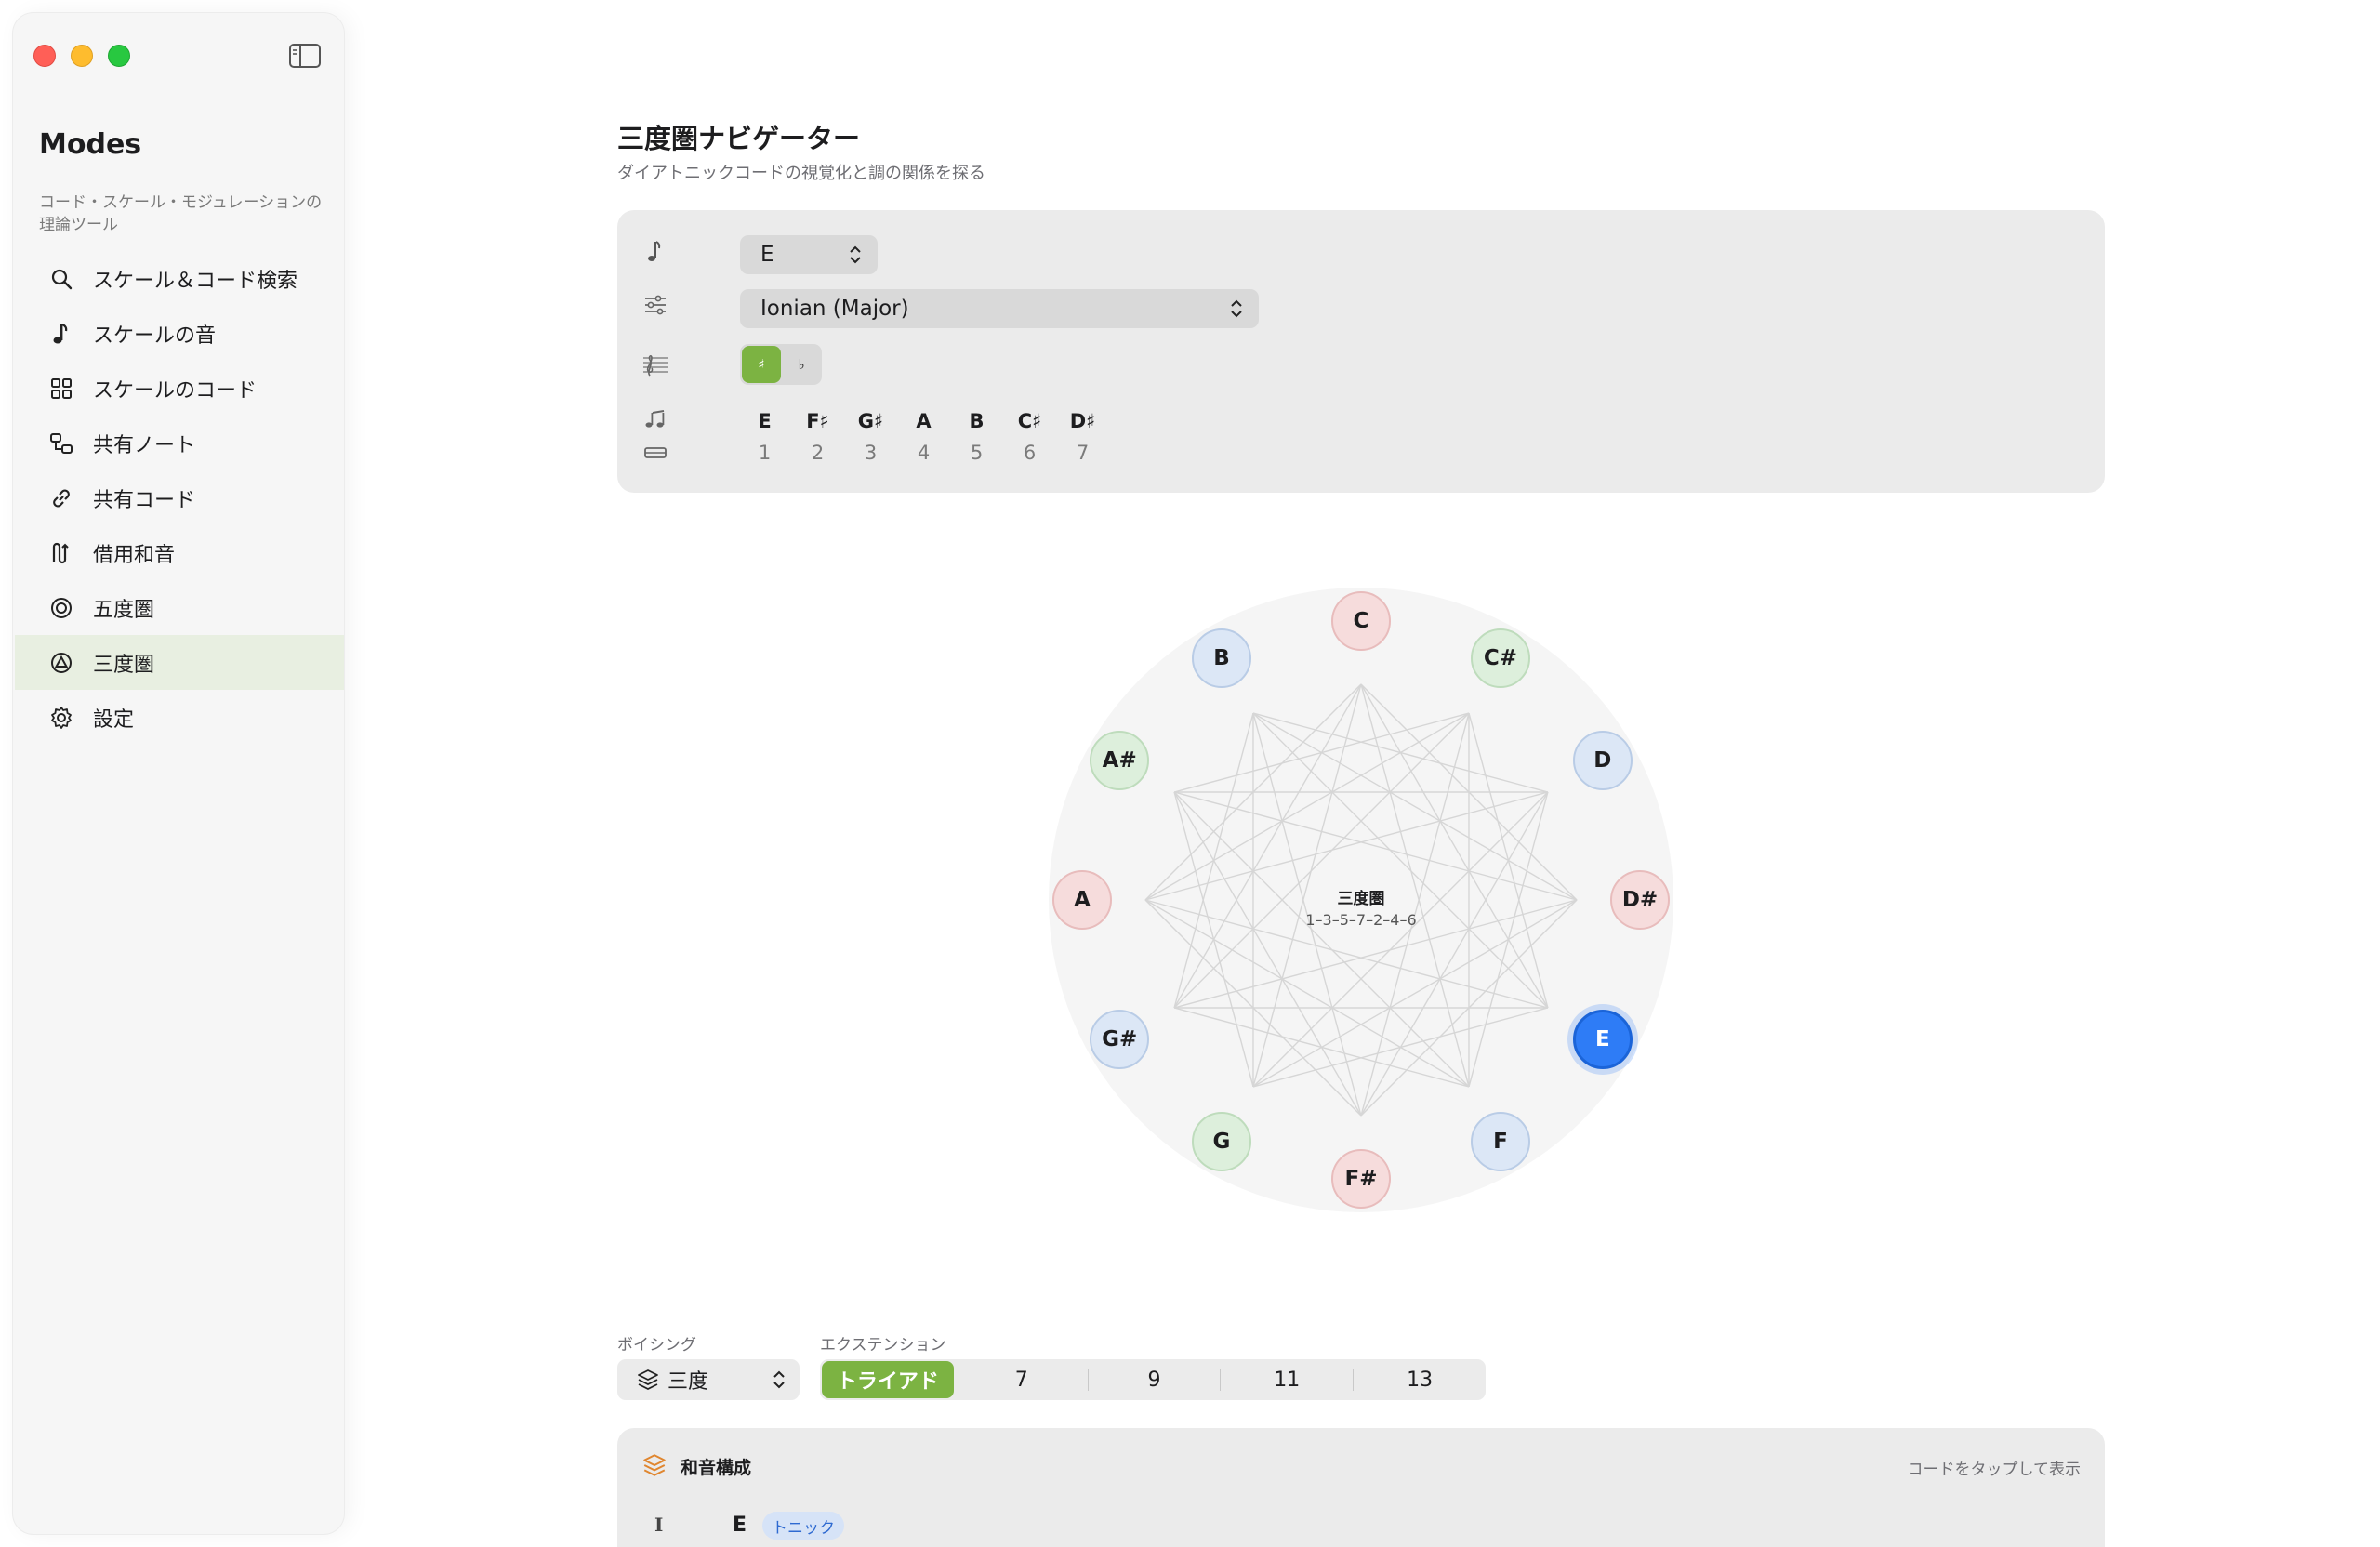 Image resolution: width=2380 pixels, height=1547 pixels. I want to click on circle-center-sequence: 1–3–5–7–2–4–6, so click(1361, 920).